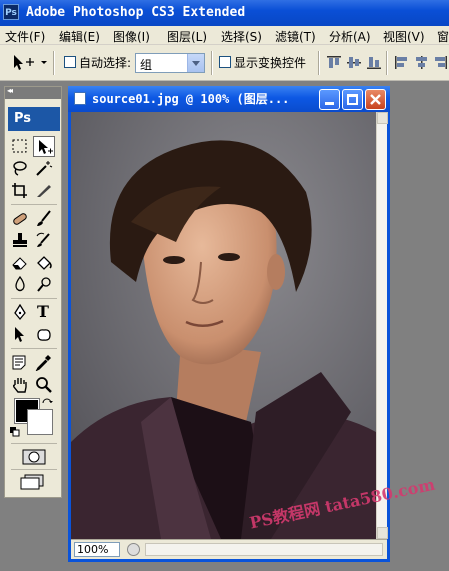 Image resolution: width=449 pixels, height=571 pixels. Describe the element at coordinates (133, 549) in the screenshot. I see `status-info-button` at that location.